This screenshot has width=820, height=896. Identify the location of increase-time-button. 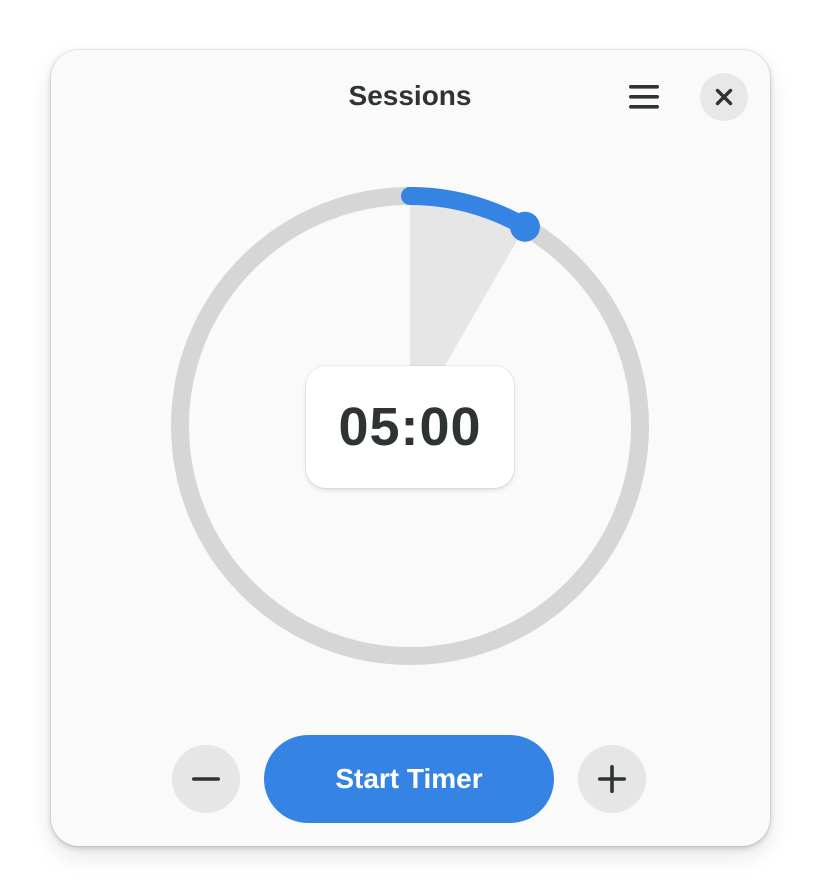
(612, 779).